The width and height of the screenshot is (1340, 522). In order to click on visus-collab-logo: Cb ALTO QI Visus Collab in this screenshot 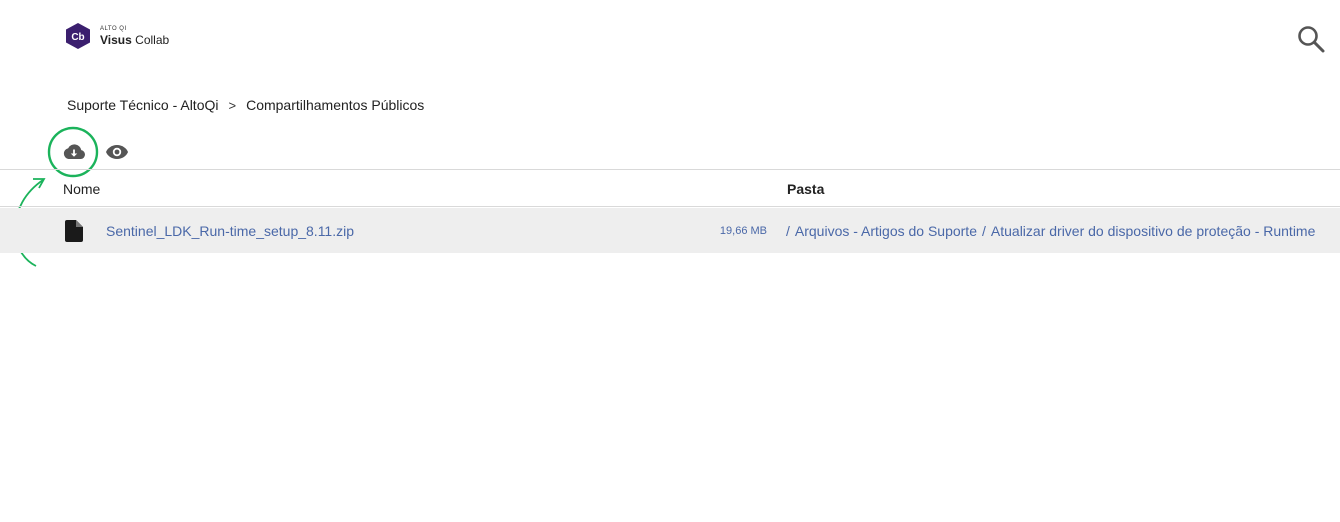, I will do `click(116, 36)`.